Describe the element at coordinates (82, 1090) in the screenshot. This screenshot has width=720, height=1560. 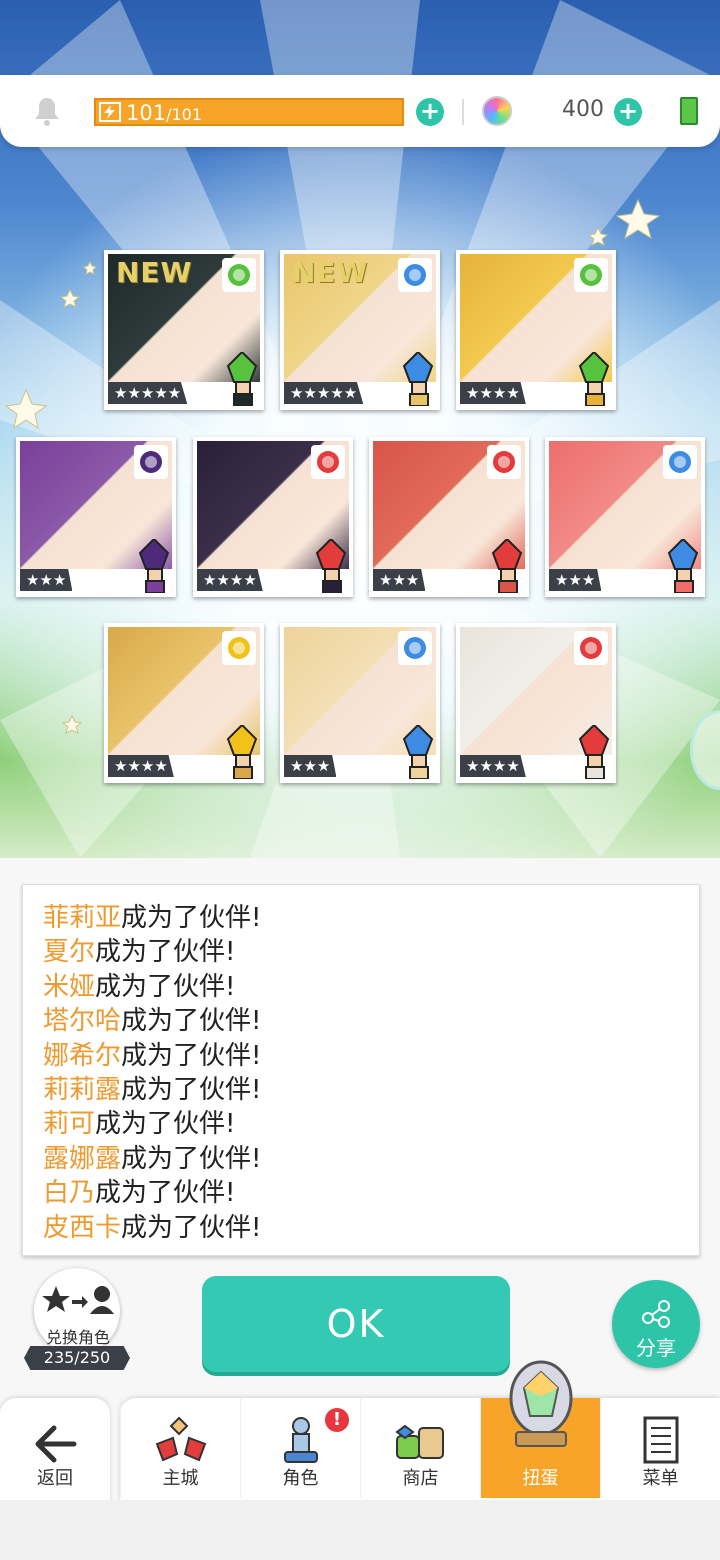
I see `character-name: 莉莉露` at that location.